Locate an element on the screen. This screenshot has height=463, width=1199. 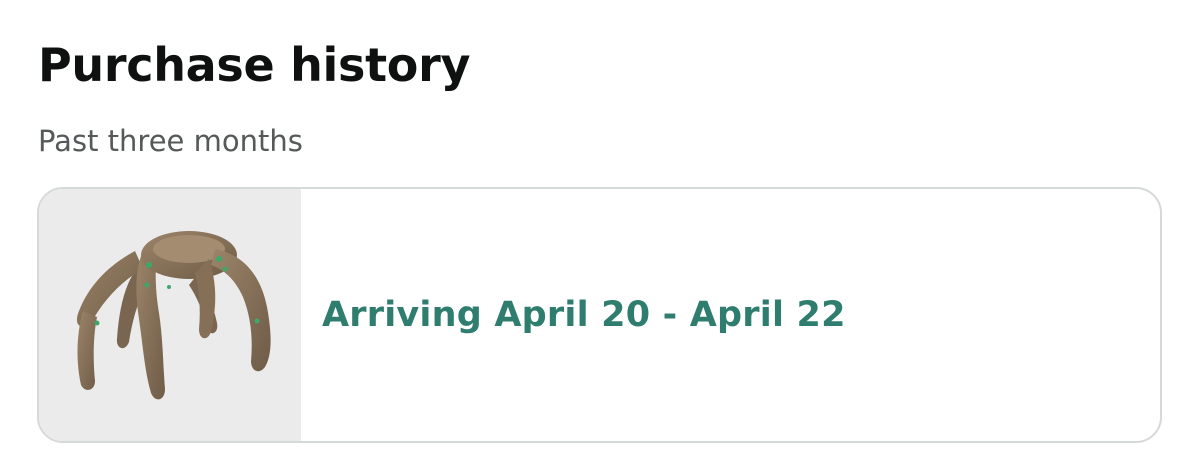
product-thumbnail is located at coordinates (170, 315).